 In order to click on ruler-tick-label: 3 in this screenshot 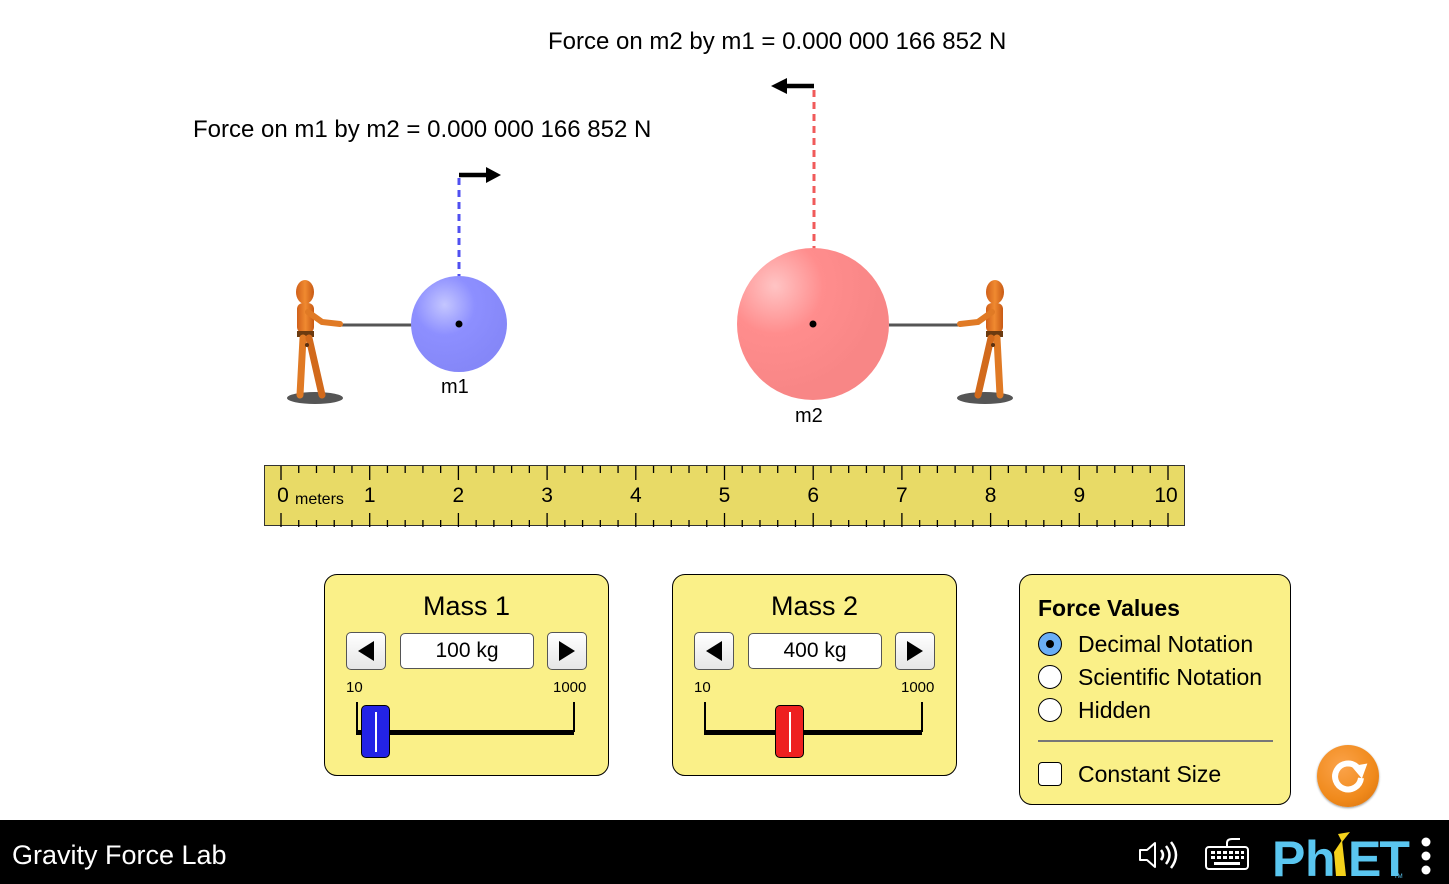, I will do `click(547, 495)`.